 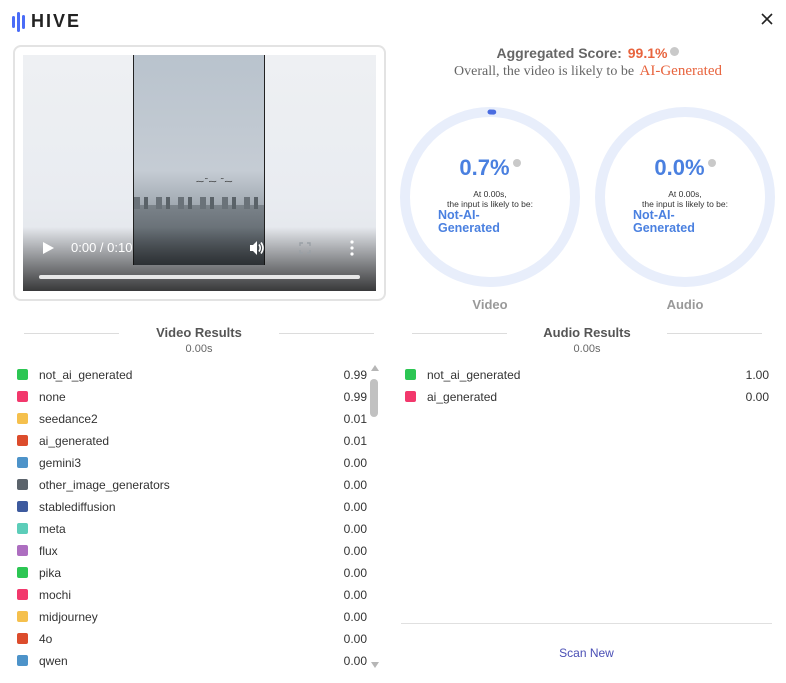 What do you see at coordinates (679, 167) in the screenshot?
I see `audio-score-percent: 0.0%` at bounding box center [679, 167].